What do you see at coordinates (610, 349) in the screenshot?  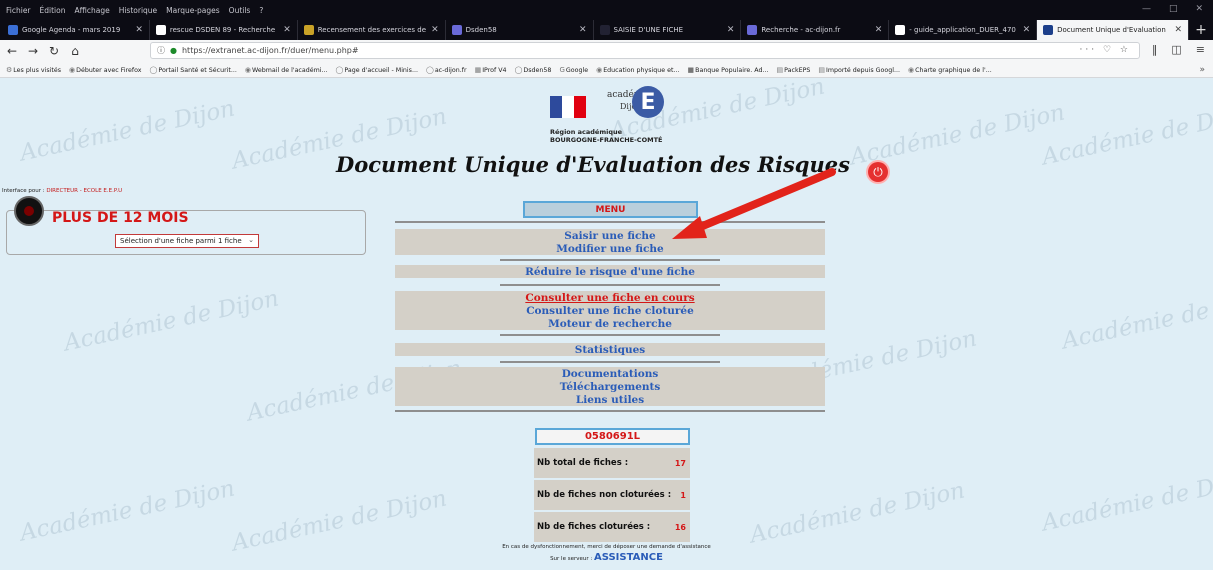 I see `menu-statistiques: Statistiques` at bounding box center [610, 349].